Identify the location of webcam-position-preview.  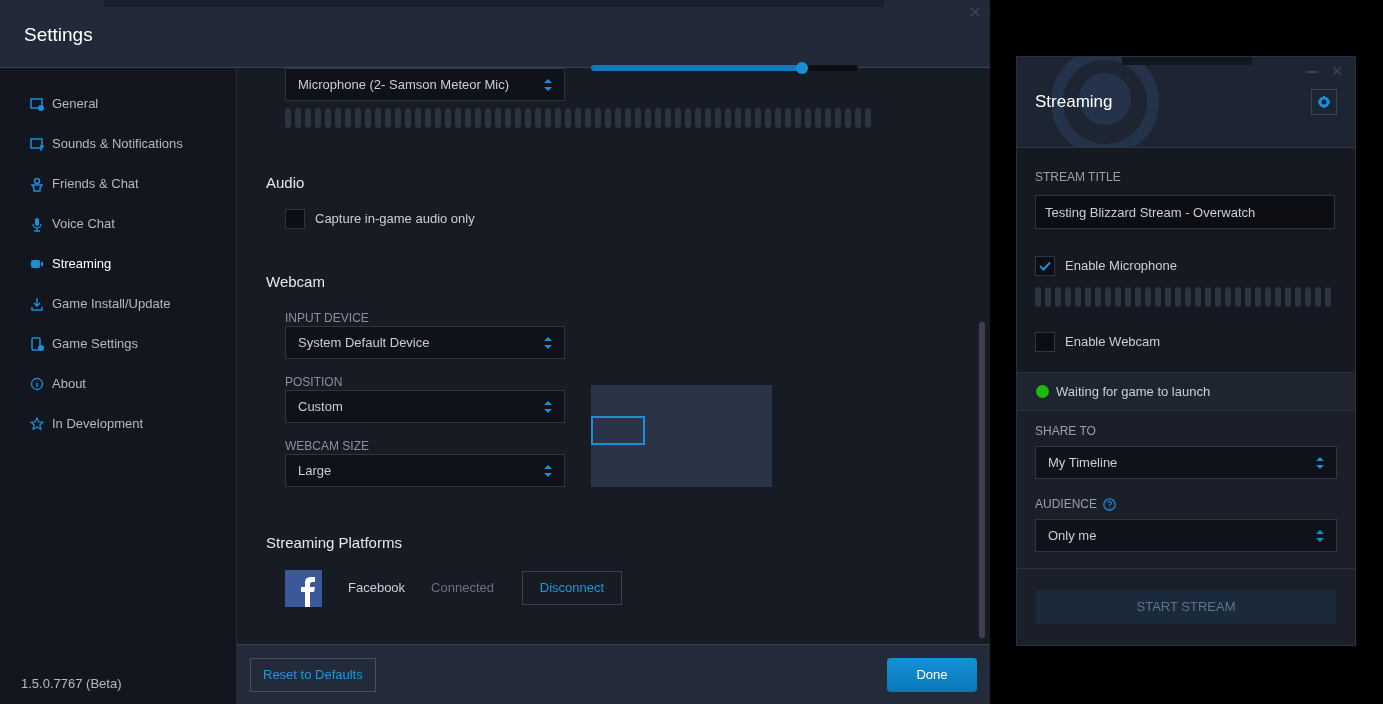
(681, 436).